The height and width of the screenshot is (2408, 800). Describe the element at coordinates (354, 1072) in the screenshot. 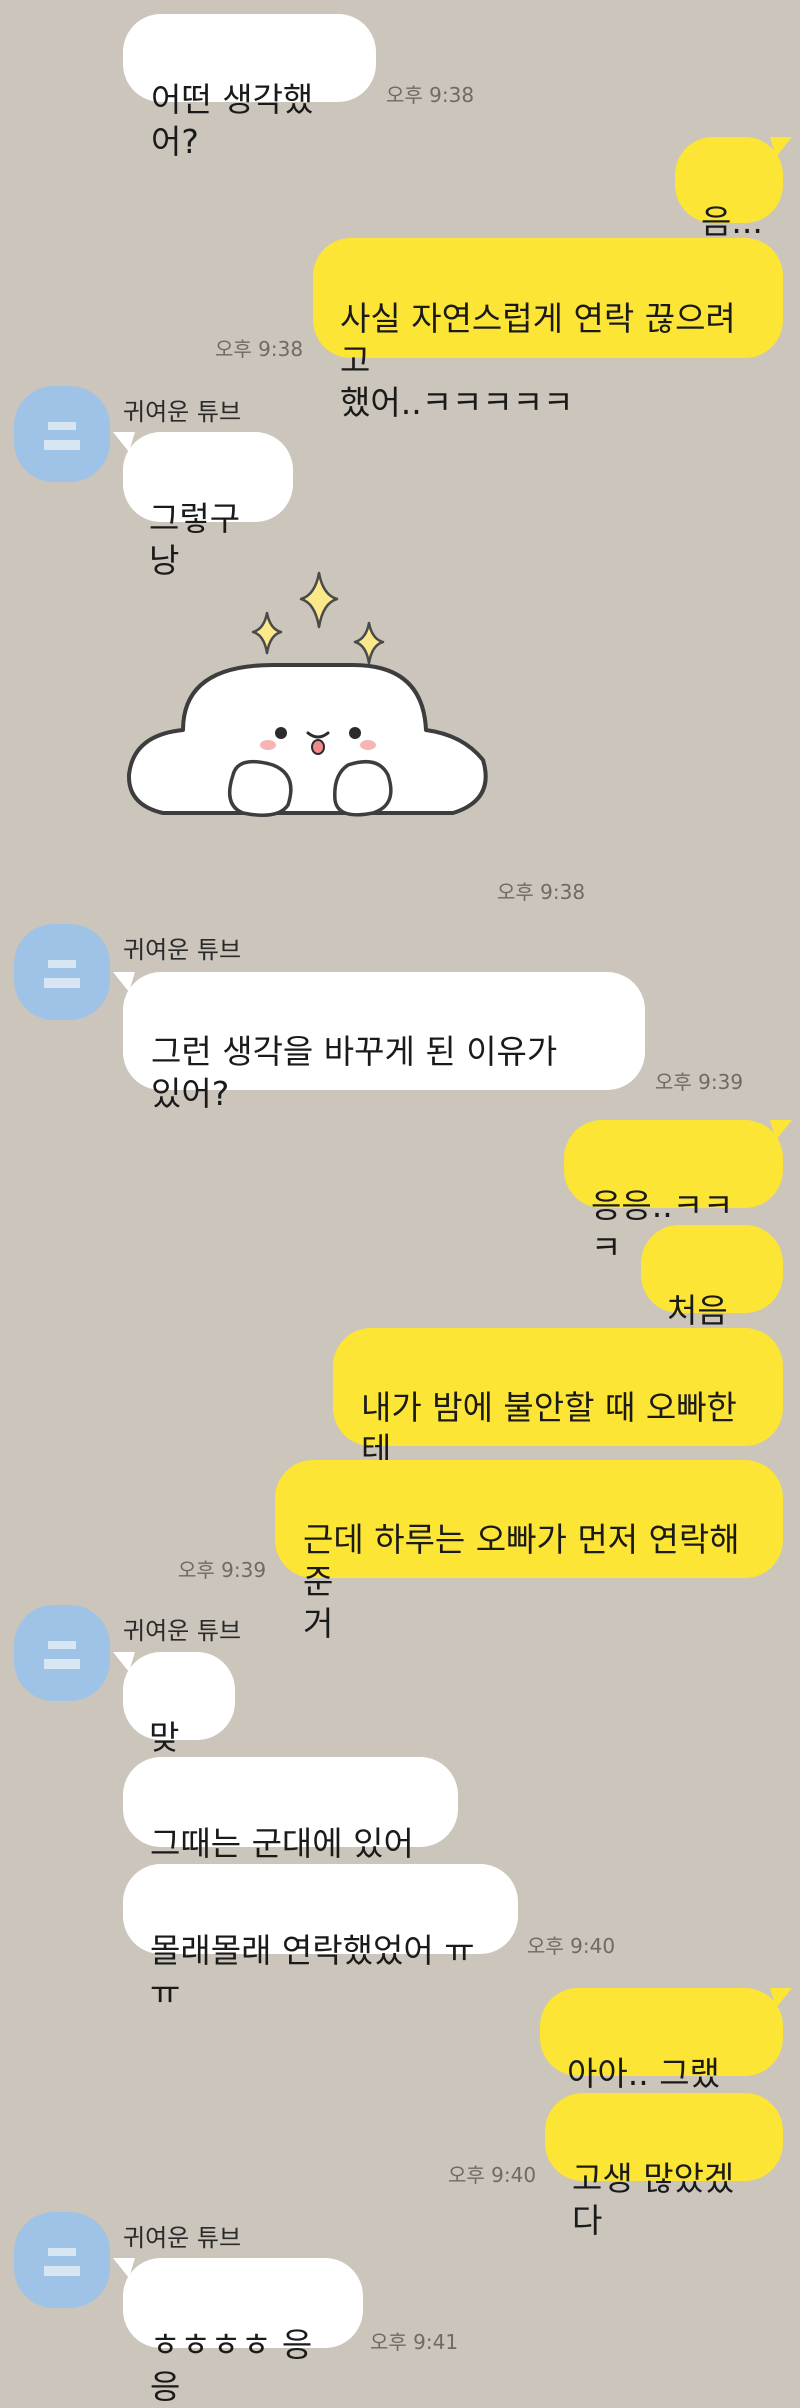

I see `message-text: 그런 생각을 바꾸게 된 이유가 있어?` at that location.